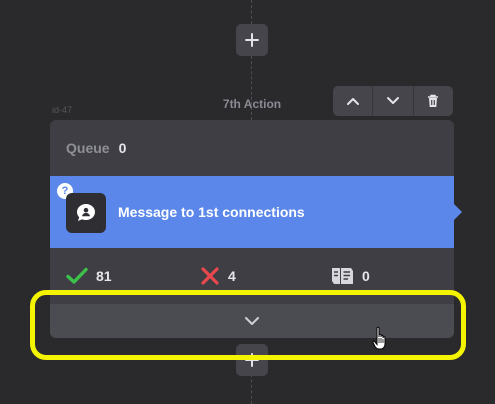 This screenshot has width=495, height=404. I want to click on trash-icon, so click(433, 100).